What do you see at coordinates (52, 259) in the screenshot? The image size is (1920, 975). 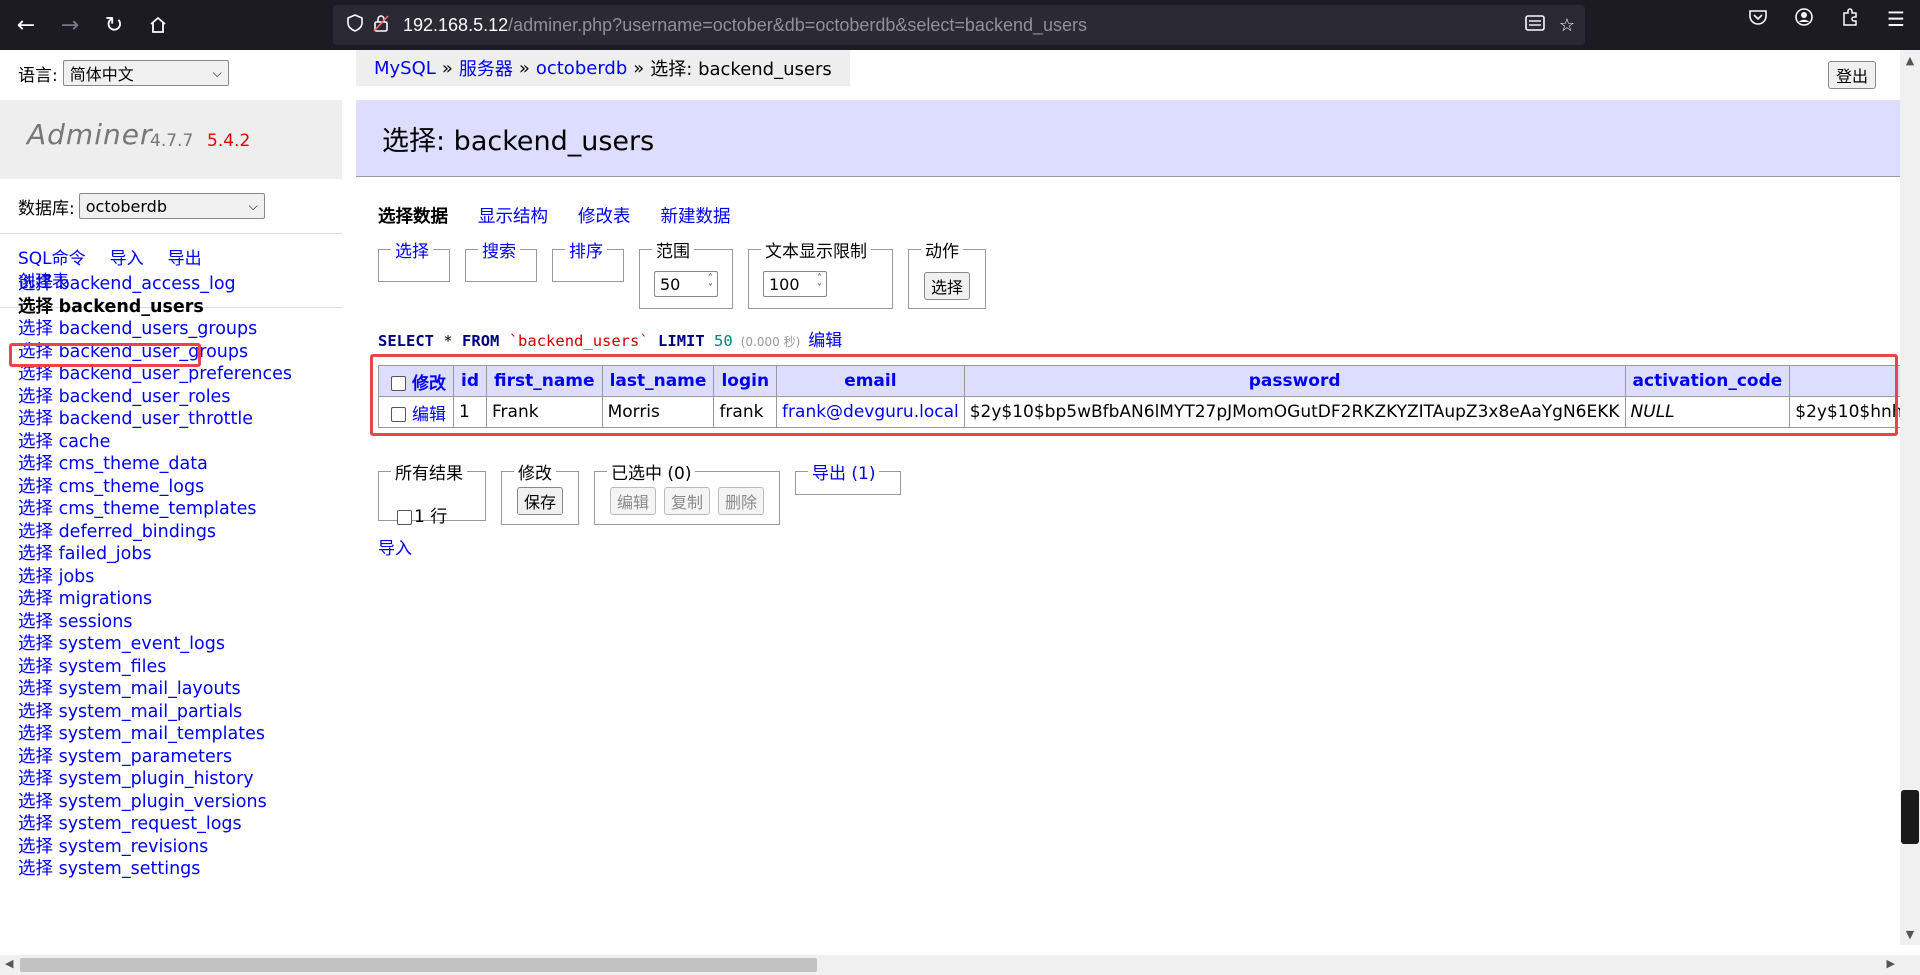 I see `sql-command-link: SQL命令` at bounding box center [52, 259].